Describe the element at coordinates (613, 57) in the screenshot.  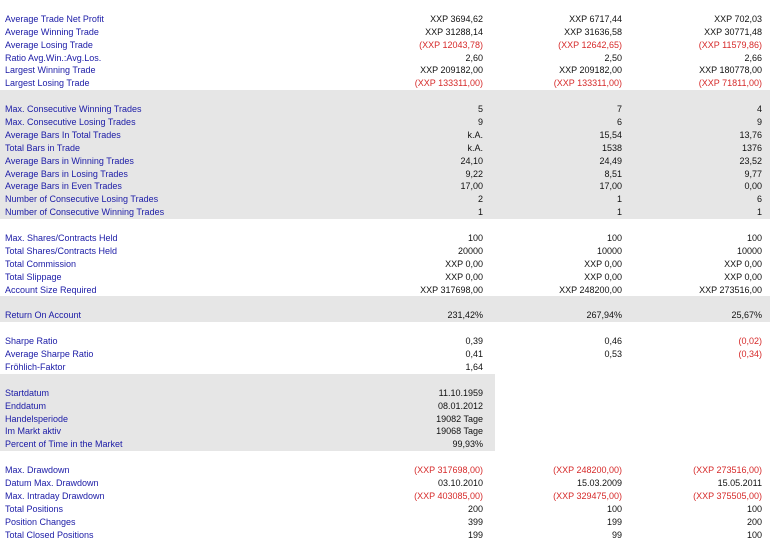
I see `value-cell-col-2: 2,50` at that location.